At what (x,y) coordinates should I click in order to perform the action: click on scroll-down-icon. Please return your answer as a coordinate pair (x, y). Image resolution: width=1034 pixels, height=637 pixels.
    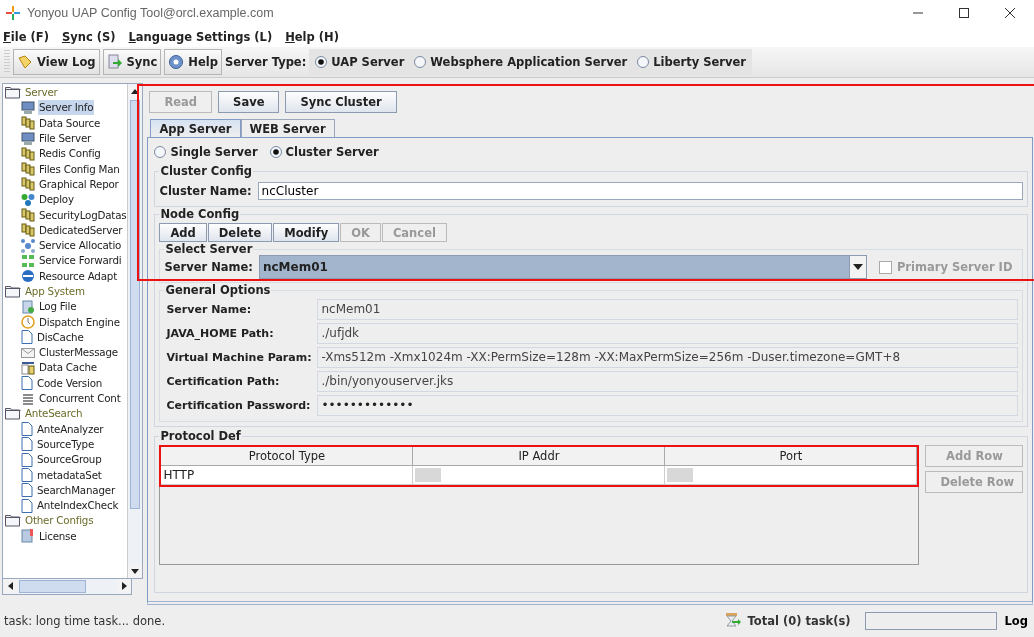
    Looking at the image, I should click on (135, 571).